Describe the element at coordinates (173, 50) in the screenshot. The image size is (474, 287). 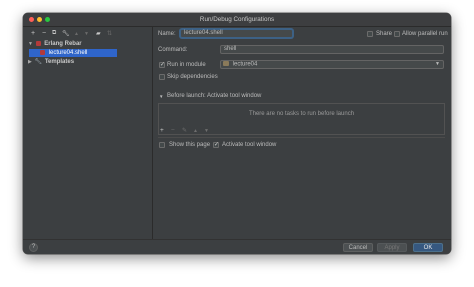
I see `command-label: Command:` at that location.